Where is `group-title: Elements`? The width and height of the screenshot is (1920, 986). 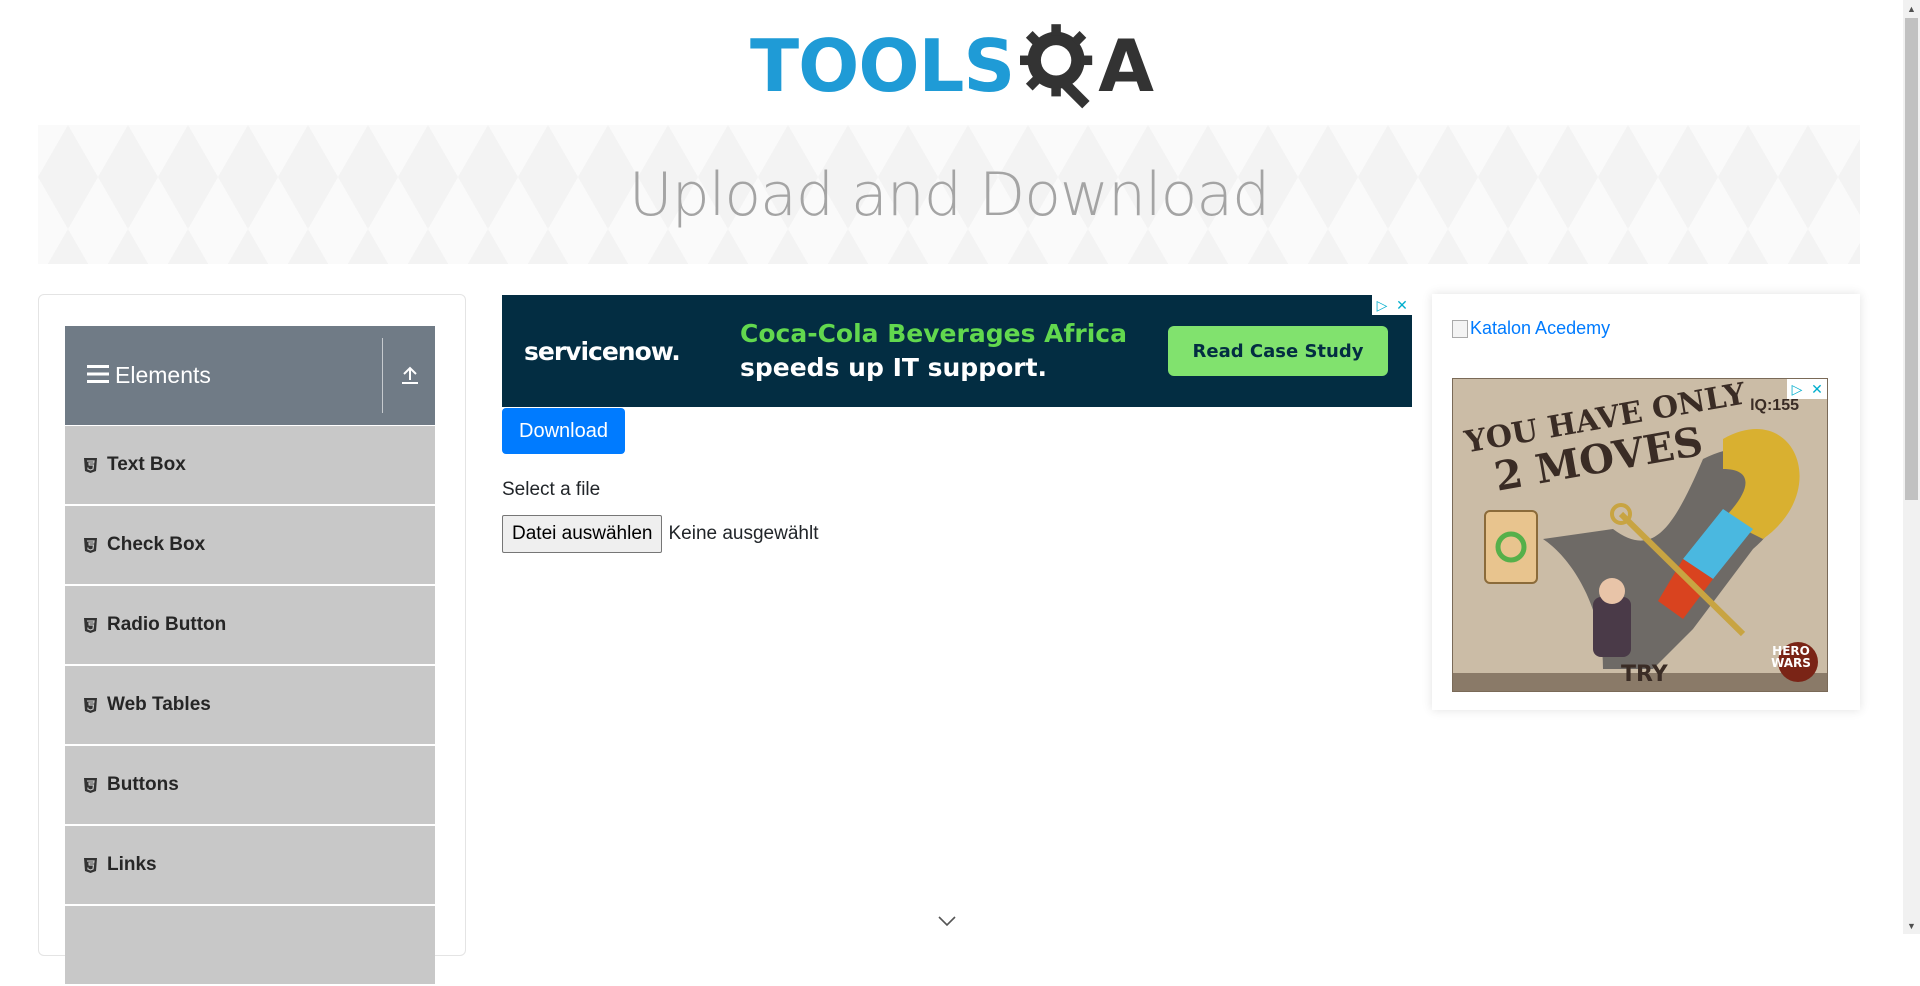 group-title: Elements is located at coordinates (163, 375).